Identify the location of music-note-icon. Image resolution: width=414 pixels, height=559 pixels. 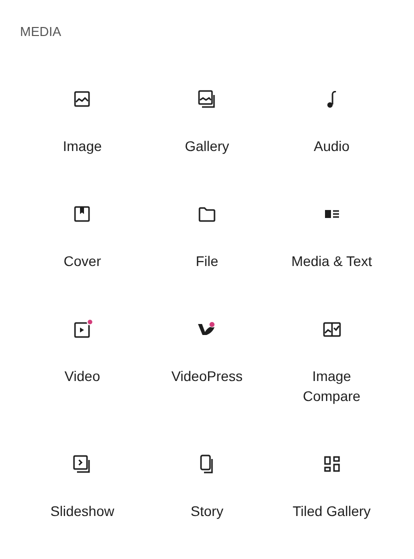
(331, 99).